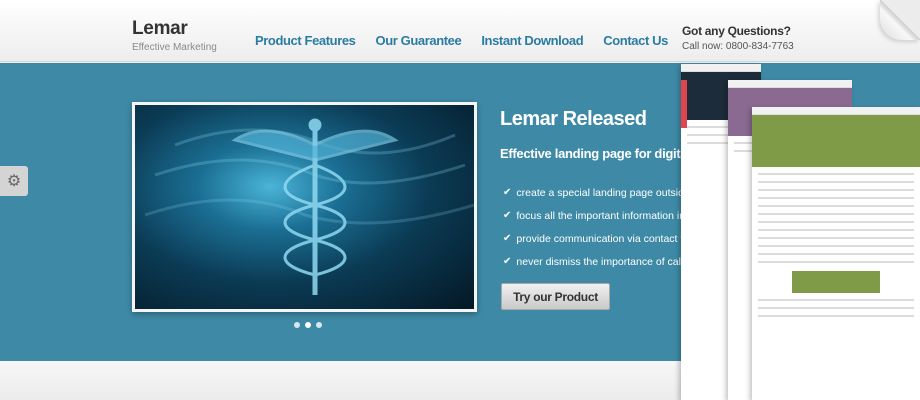 The width and height of the screenshot is (920, 400). What do you see at coordinates (160, 29) in the screenshot?
I see `logo: Lemar` at bounding box center [160, 29].